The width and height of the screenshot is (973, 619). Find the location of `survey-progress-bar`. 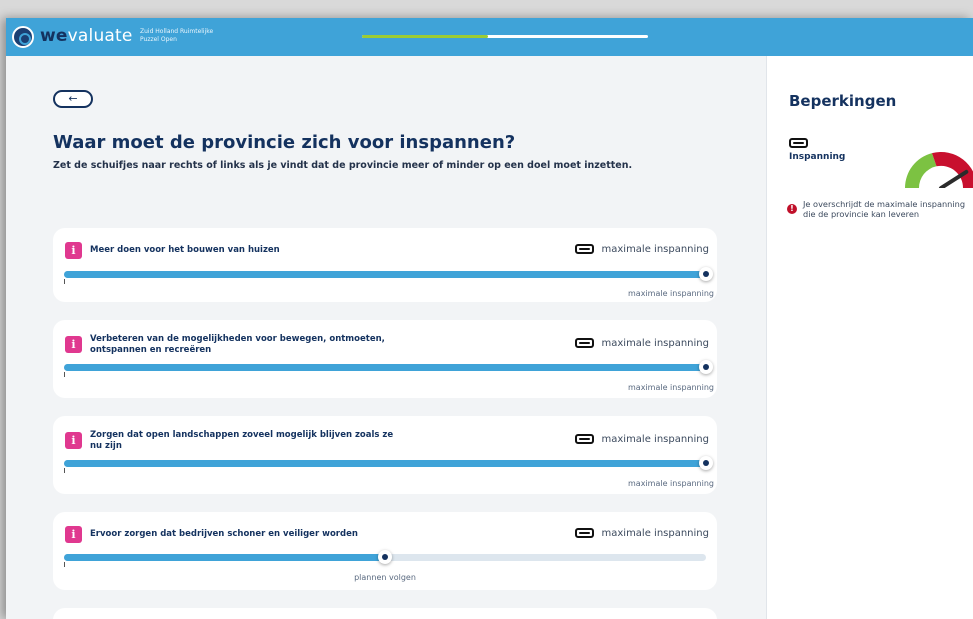

survey-progress-bar is located at coordinates (505, 36).